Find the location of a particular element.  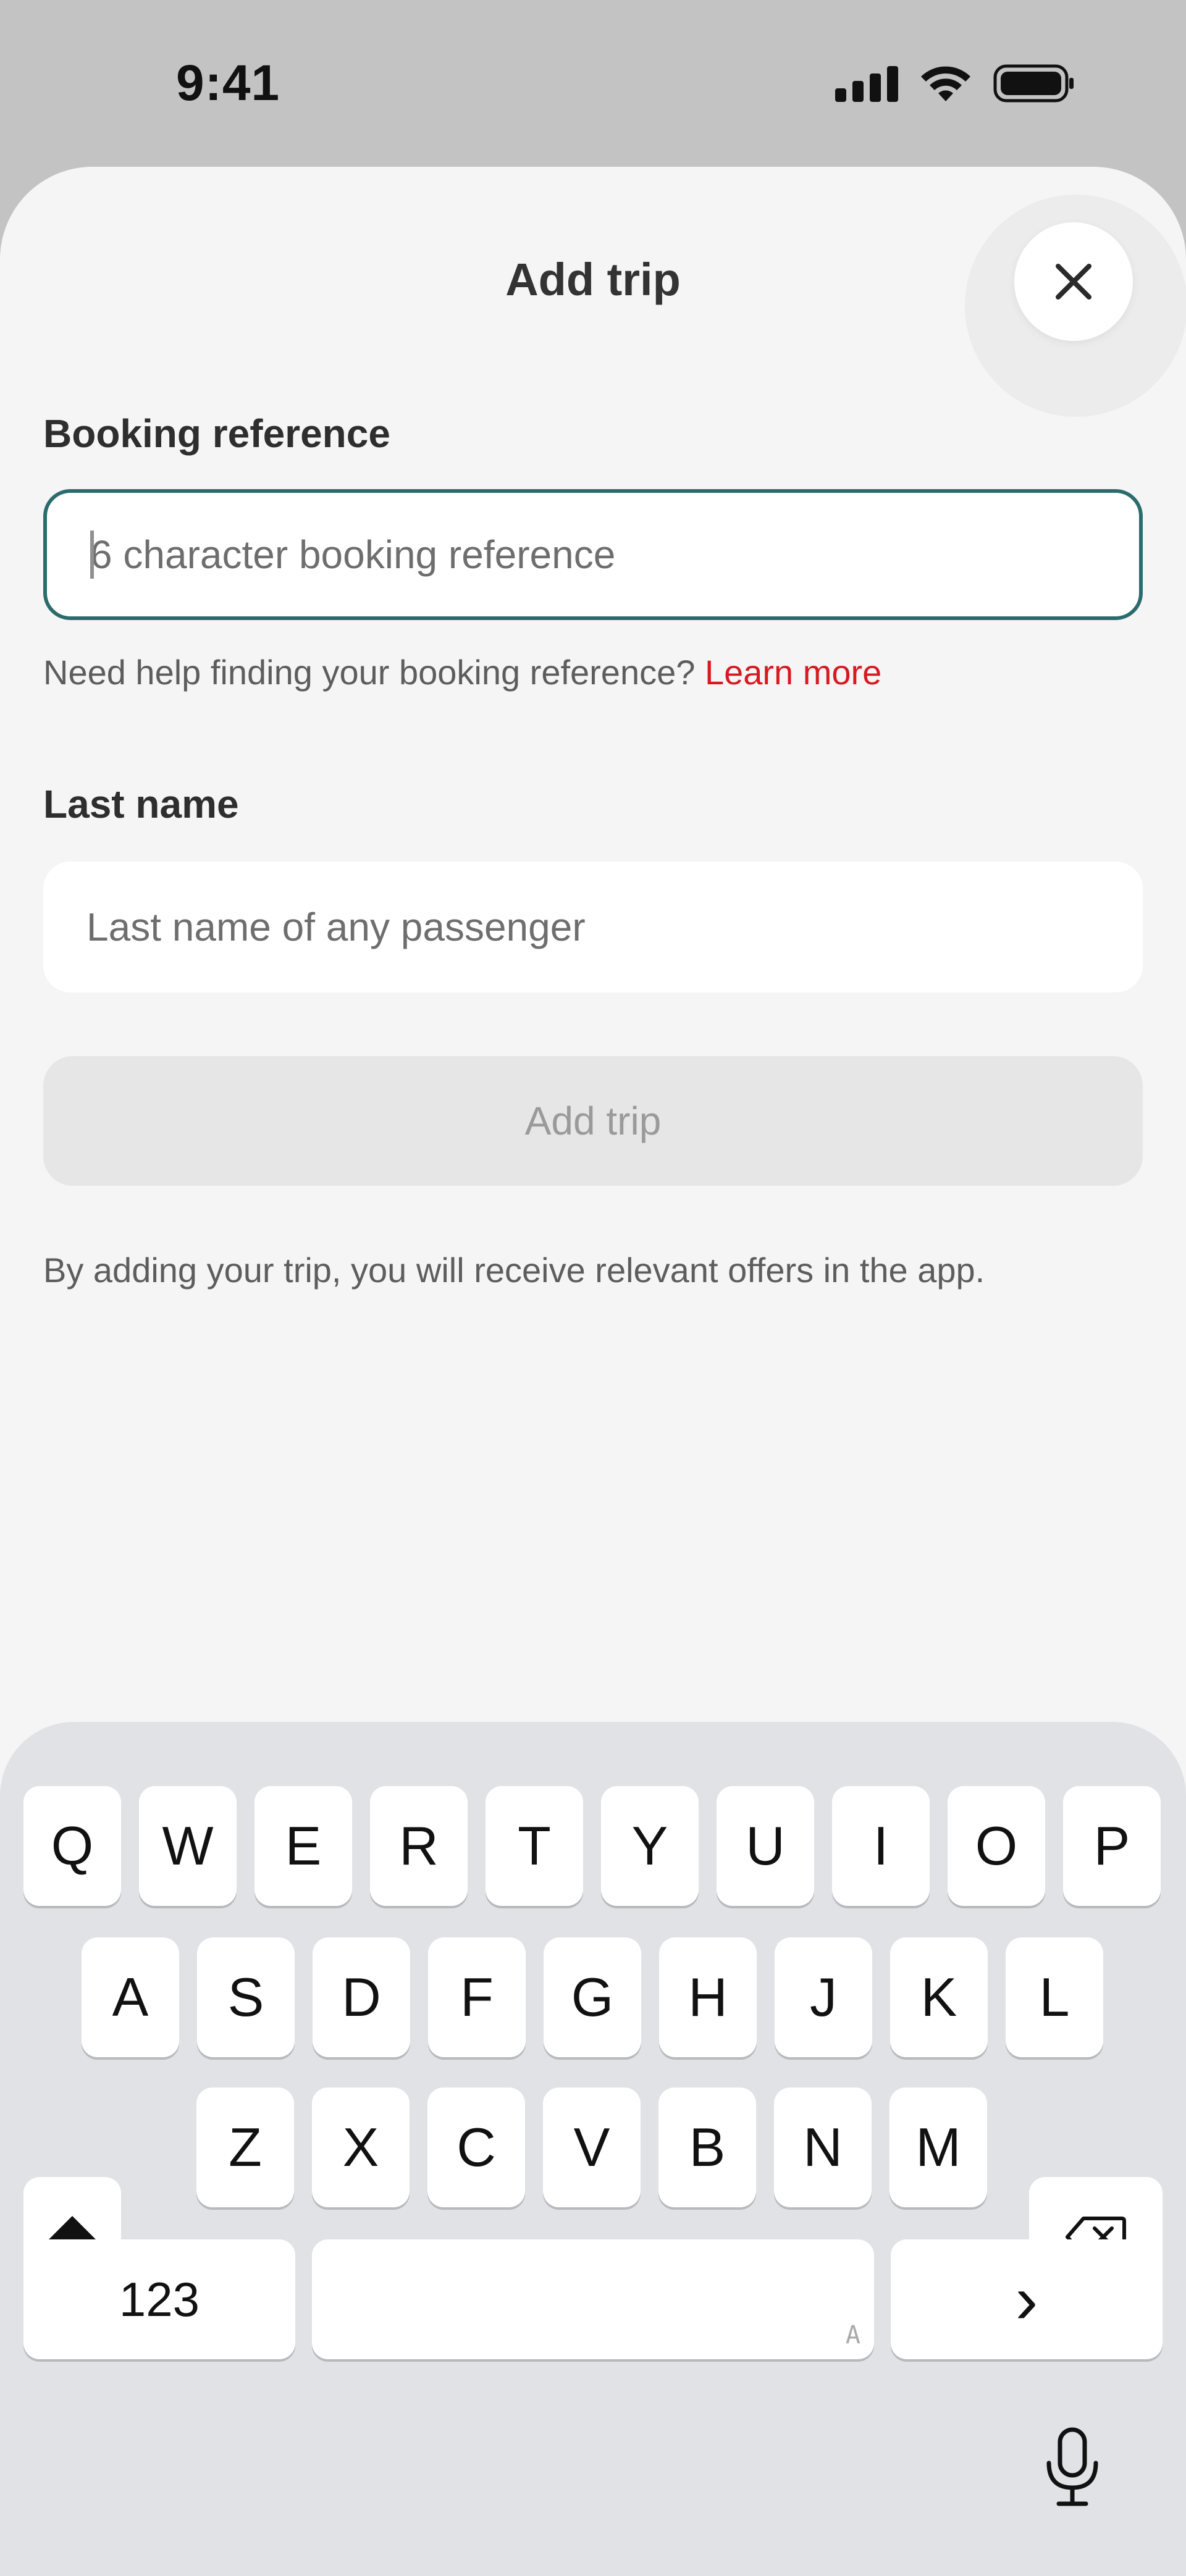

key-l: L is located at coordinates (1054, 1997).